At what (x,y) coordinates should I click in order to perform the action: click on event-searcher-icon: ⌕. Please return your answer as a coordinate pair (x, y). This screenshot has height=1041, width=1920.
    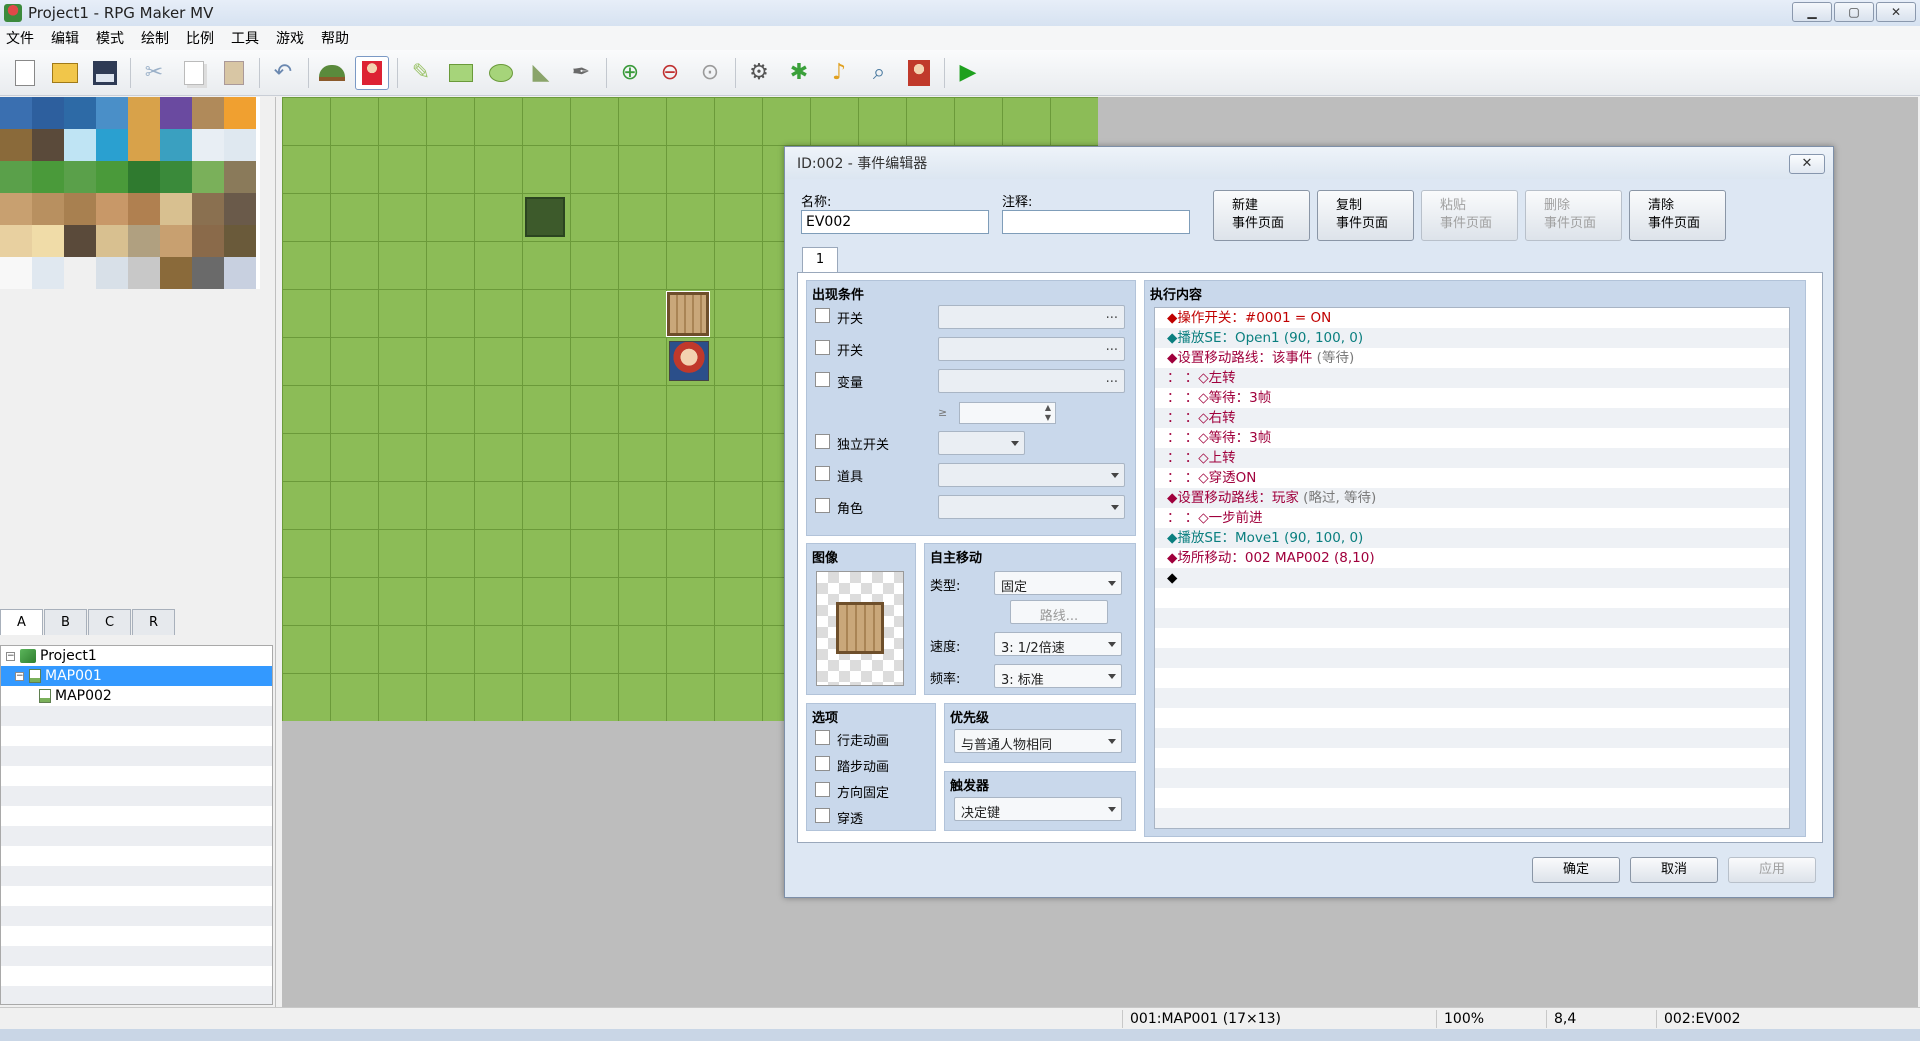
    Looking at the image, I should click on (879, 73).